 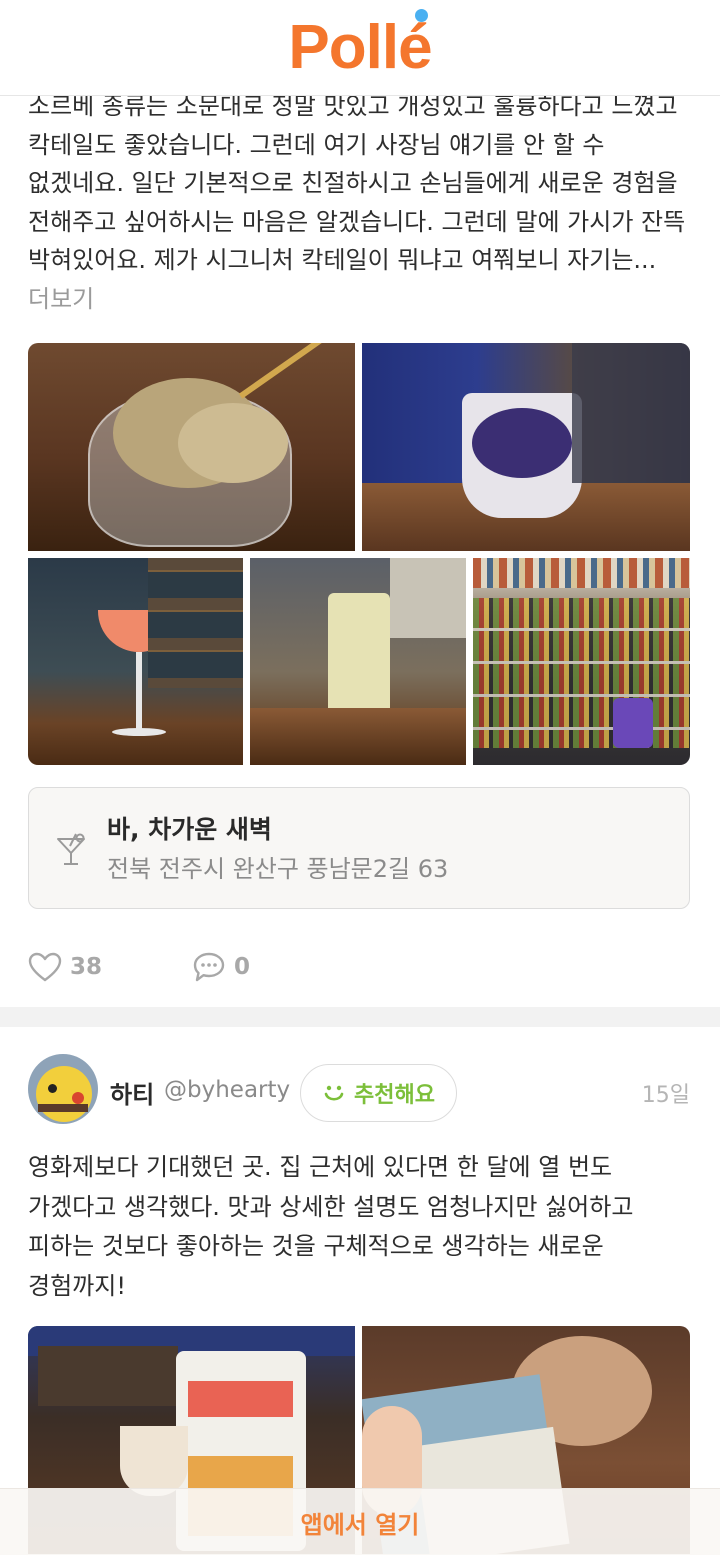 What do you see at coordinates (45, 967) in the screenshot?
I see `heart-icon` at bounding box center [45, 967].